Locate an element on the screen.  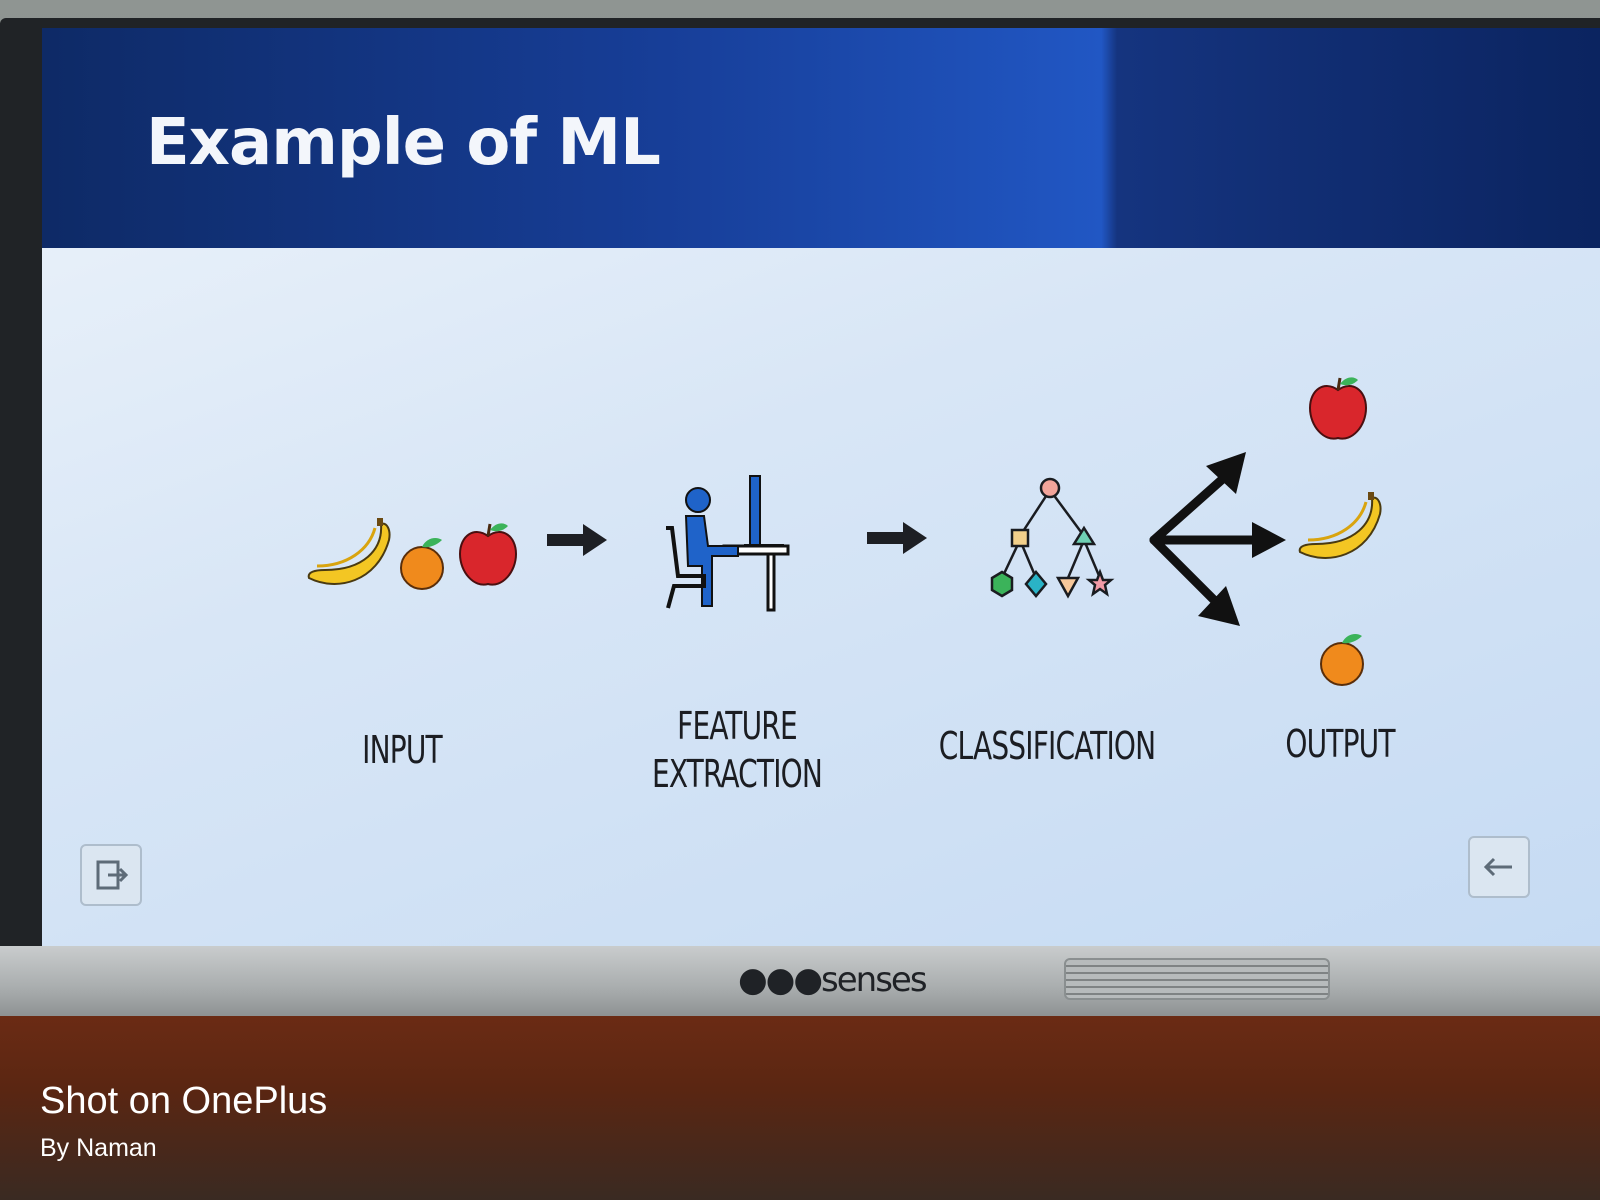
branching-arrows-icon is located at coordinates (1204, 540).